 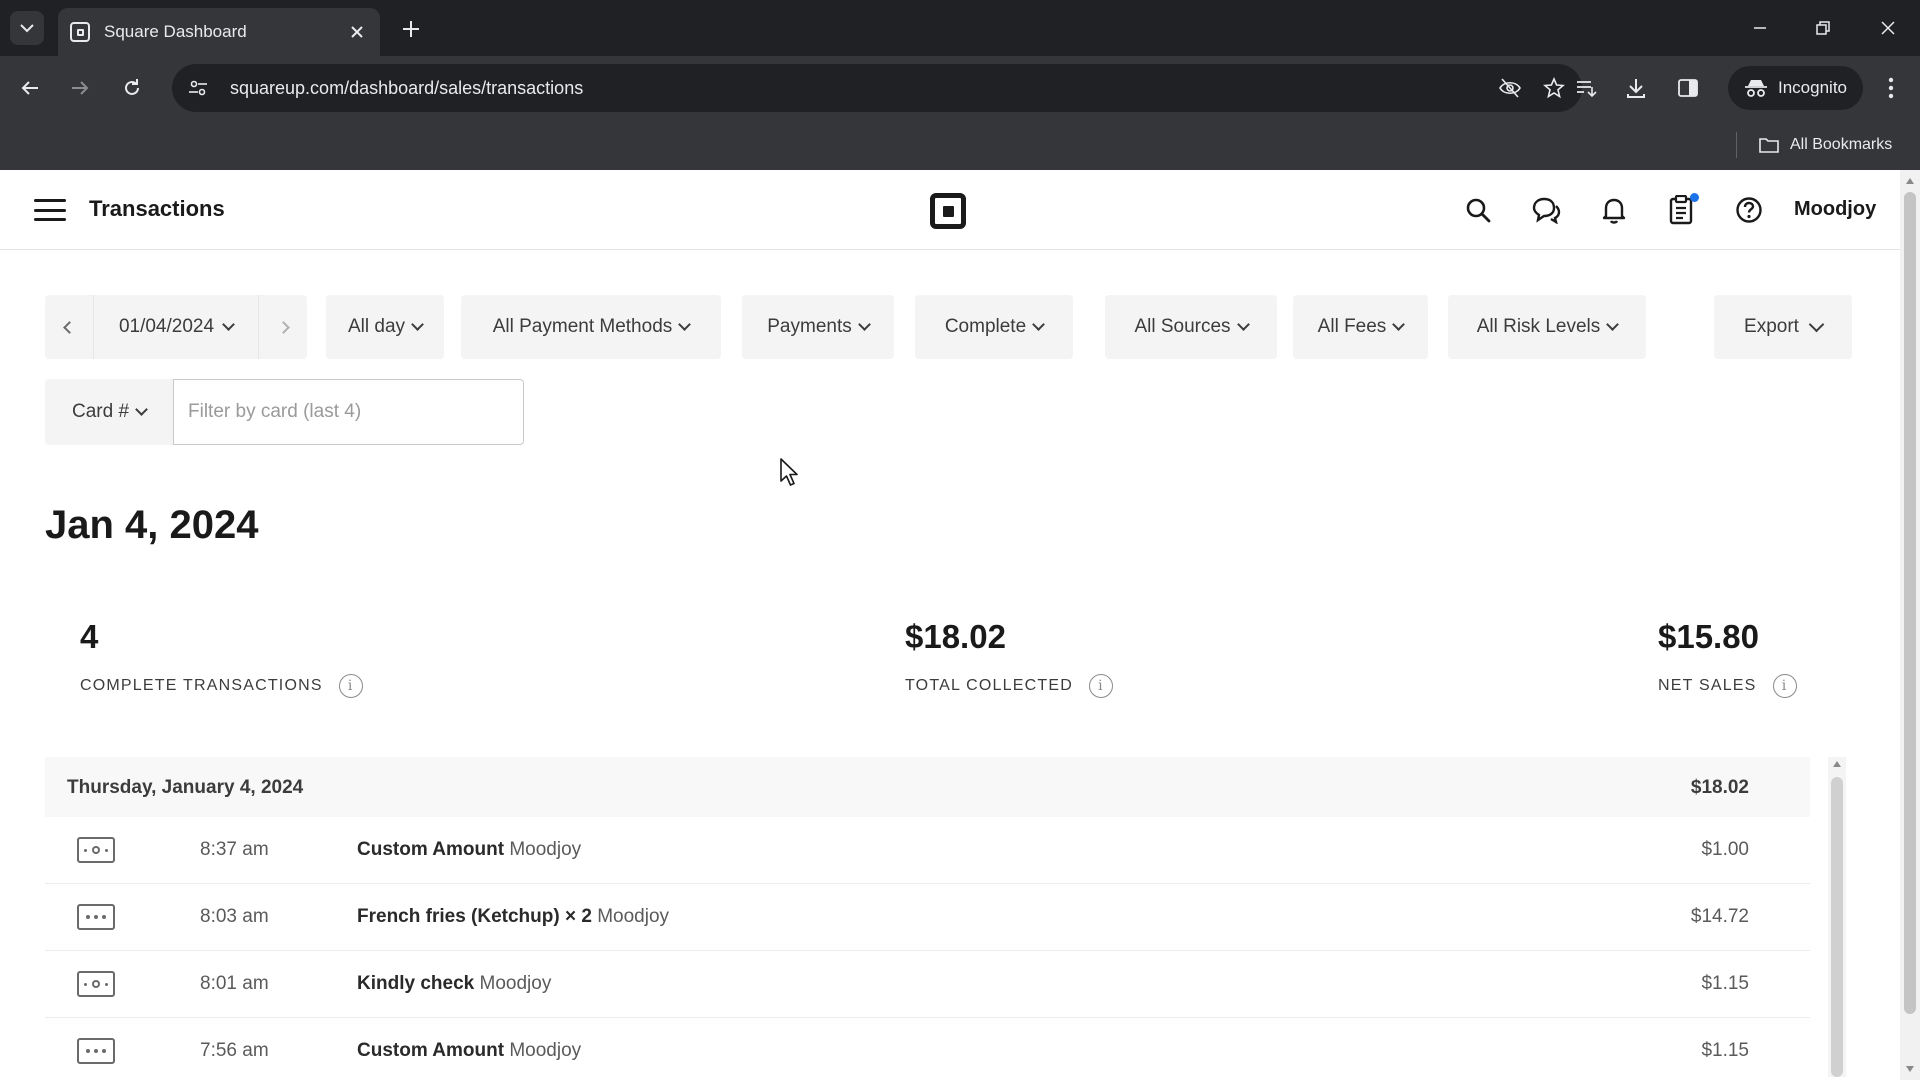 I want to click on status-filter: Complete, so click(x=994, y=327).